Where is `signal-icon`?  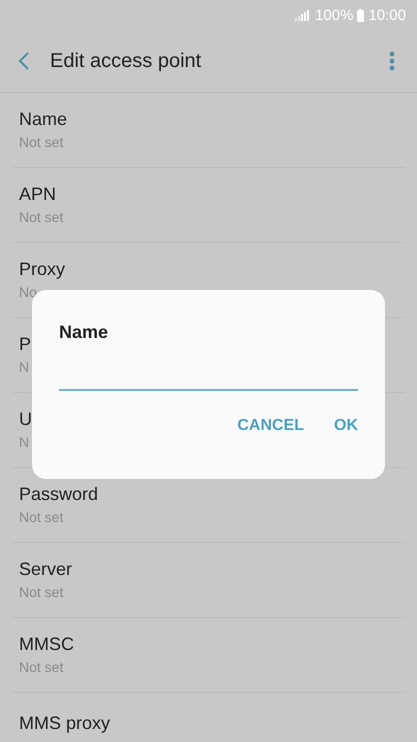
signal-icon is located at coordinates (302, 15).